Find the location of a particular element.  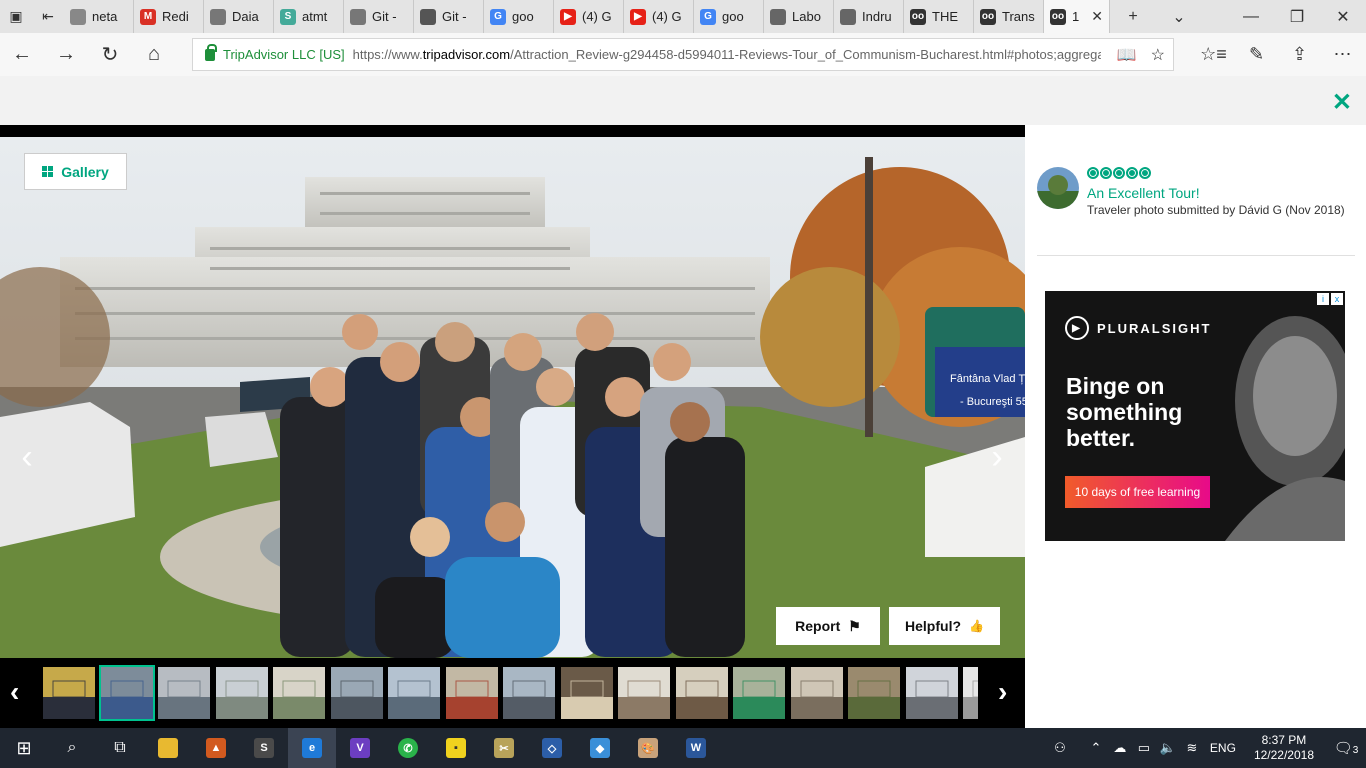

filmstrip-prev-button: ‹ is located at coordinates (14, 692).